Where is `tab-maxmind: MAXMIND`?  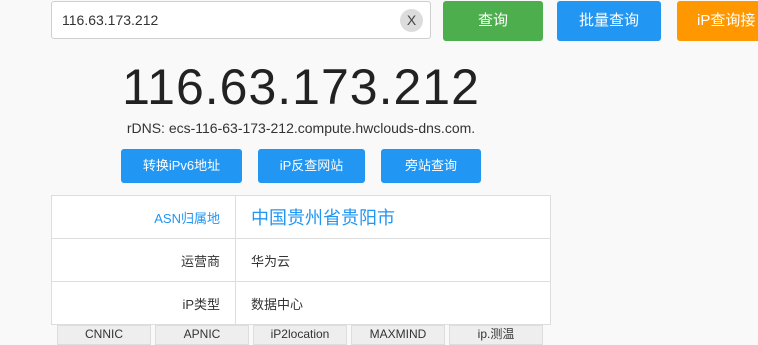 tab-maxmind: MAXMIND is located at coordinates (398, 335).